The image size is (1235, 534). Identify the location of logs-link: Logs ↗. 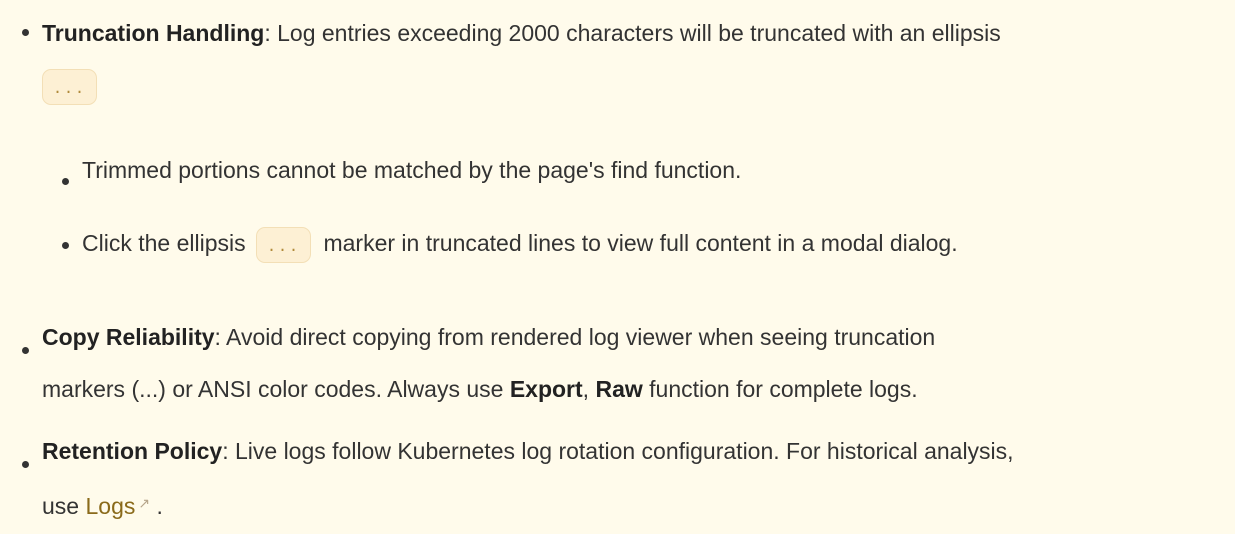
(117, 506).